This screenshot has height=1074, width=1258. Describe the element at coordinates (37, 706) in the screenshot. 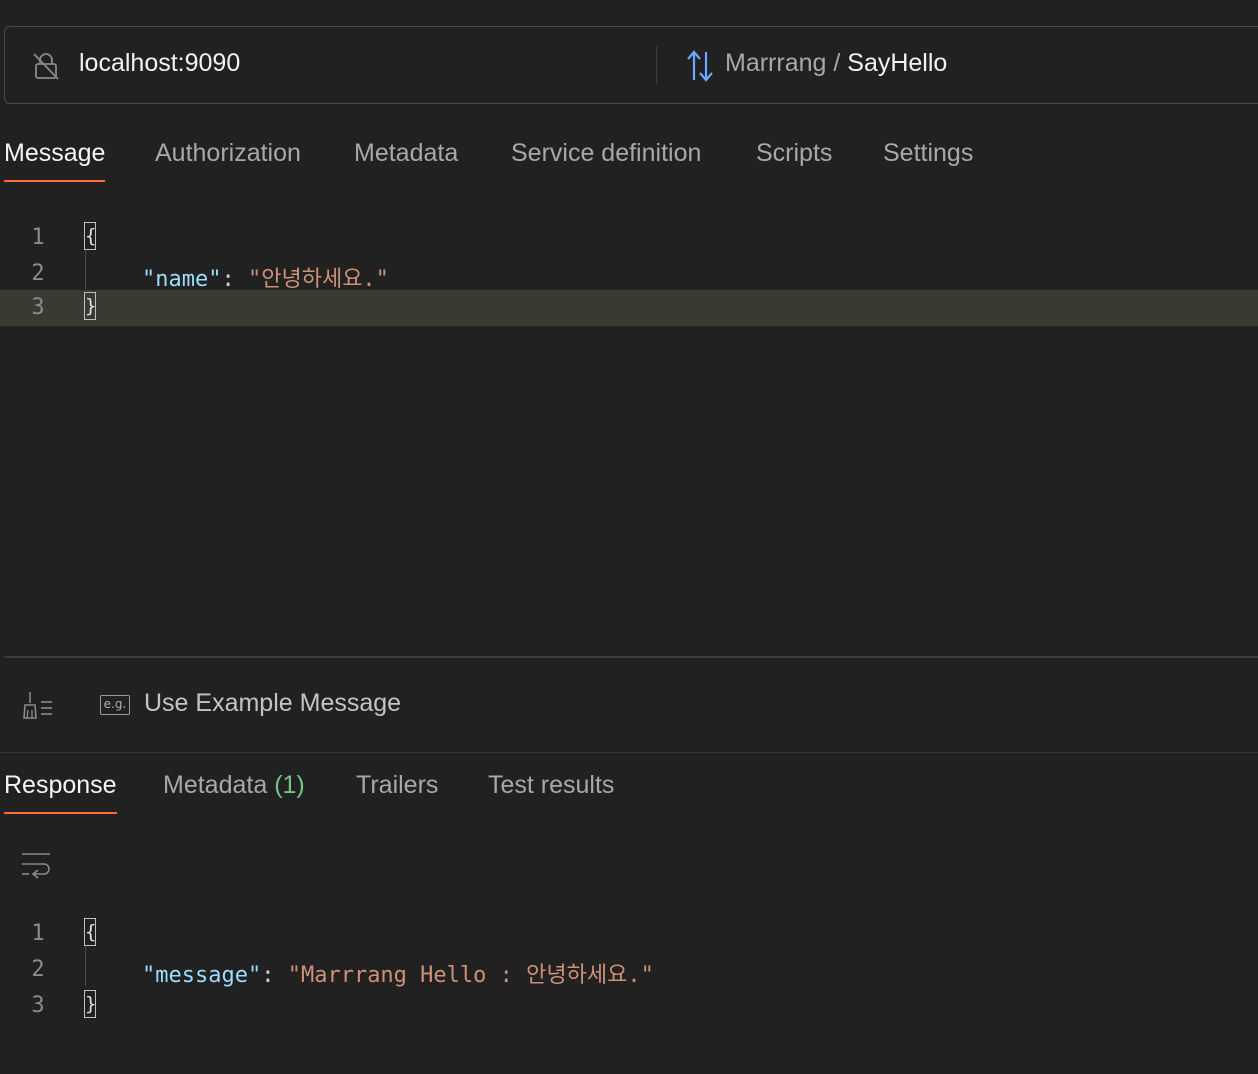

I see `beautify-broom-icon` at that location.